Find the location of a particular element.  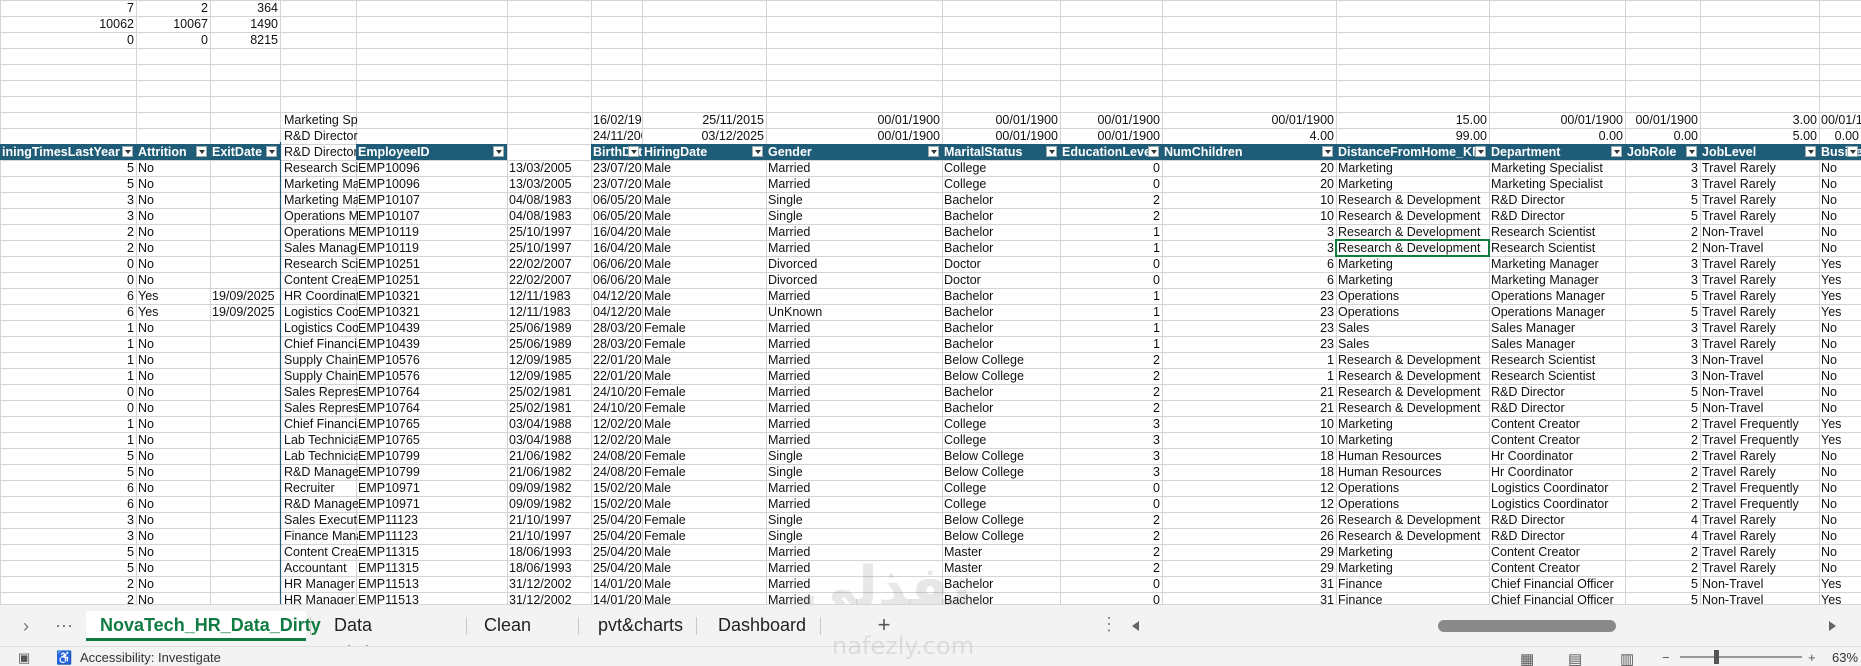

data-cell: 18/06/1993 is located at coordinates (549, 552).